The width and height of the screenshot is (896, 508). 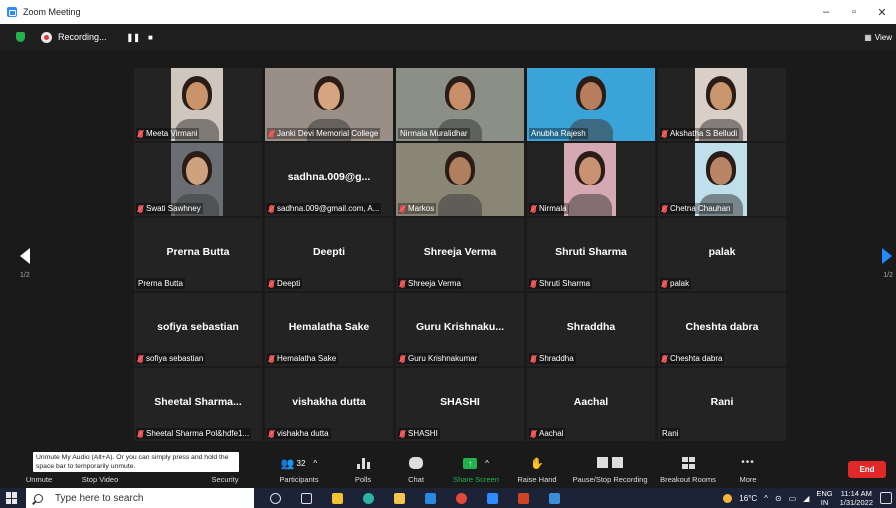 I want to click on participant-tile: Markos, so click(x=460, y=179).